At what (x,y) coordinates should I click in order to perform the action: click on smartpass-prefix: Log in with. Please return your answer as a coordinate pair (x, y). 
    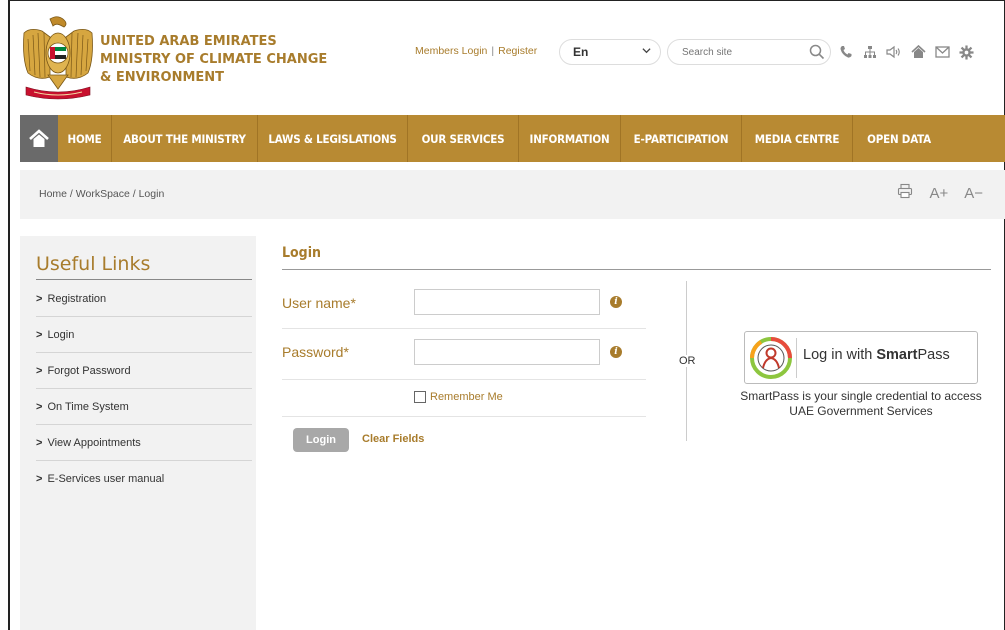
    Looking at the image, I should click on (840, 355).